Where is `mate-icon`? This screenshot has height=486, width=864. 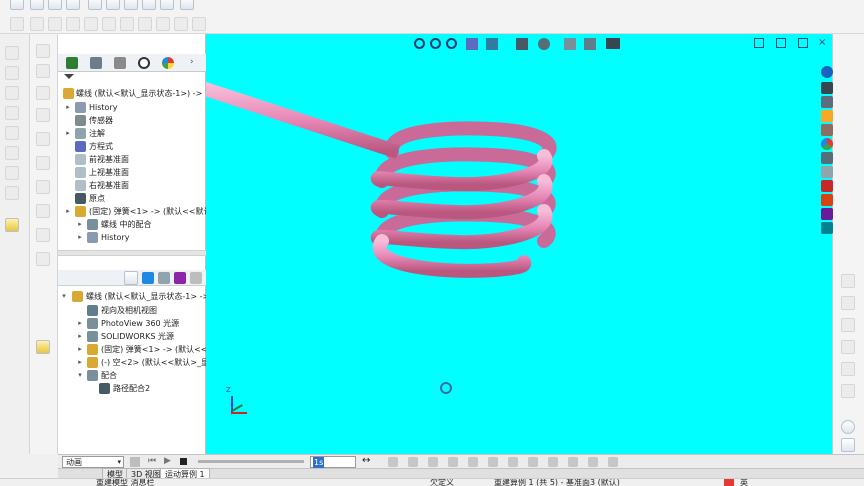 mate-icon is located at coordinates (113, 5).